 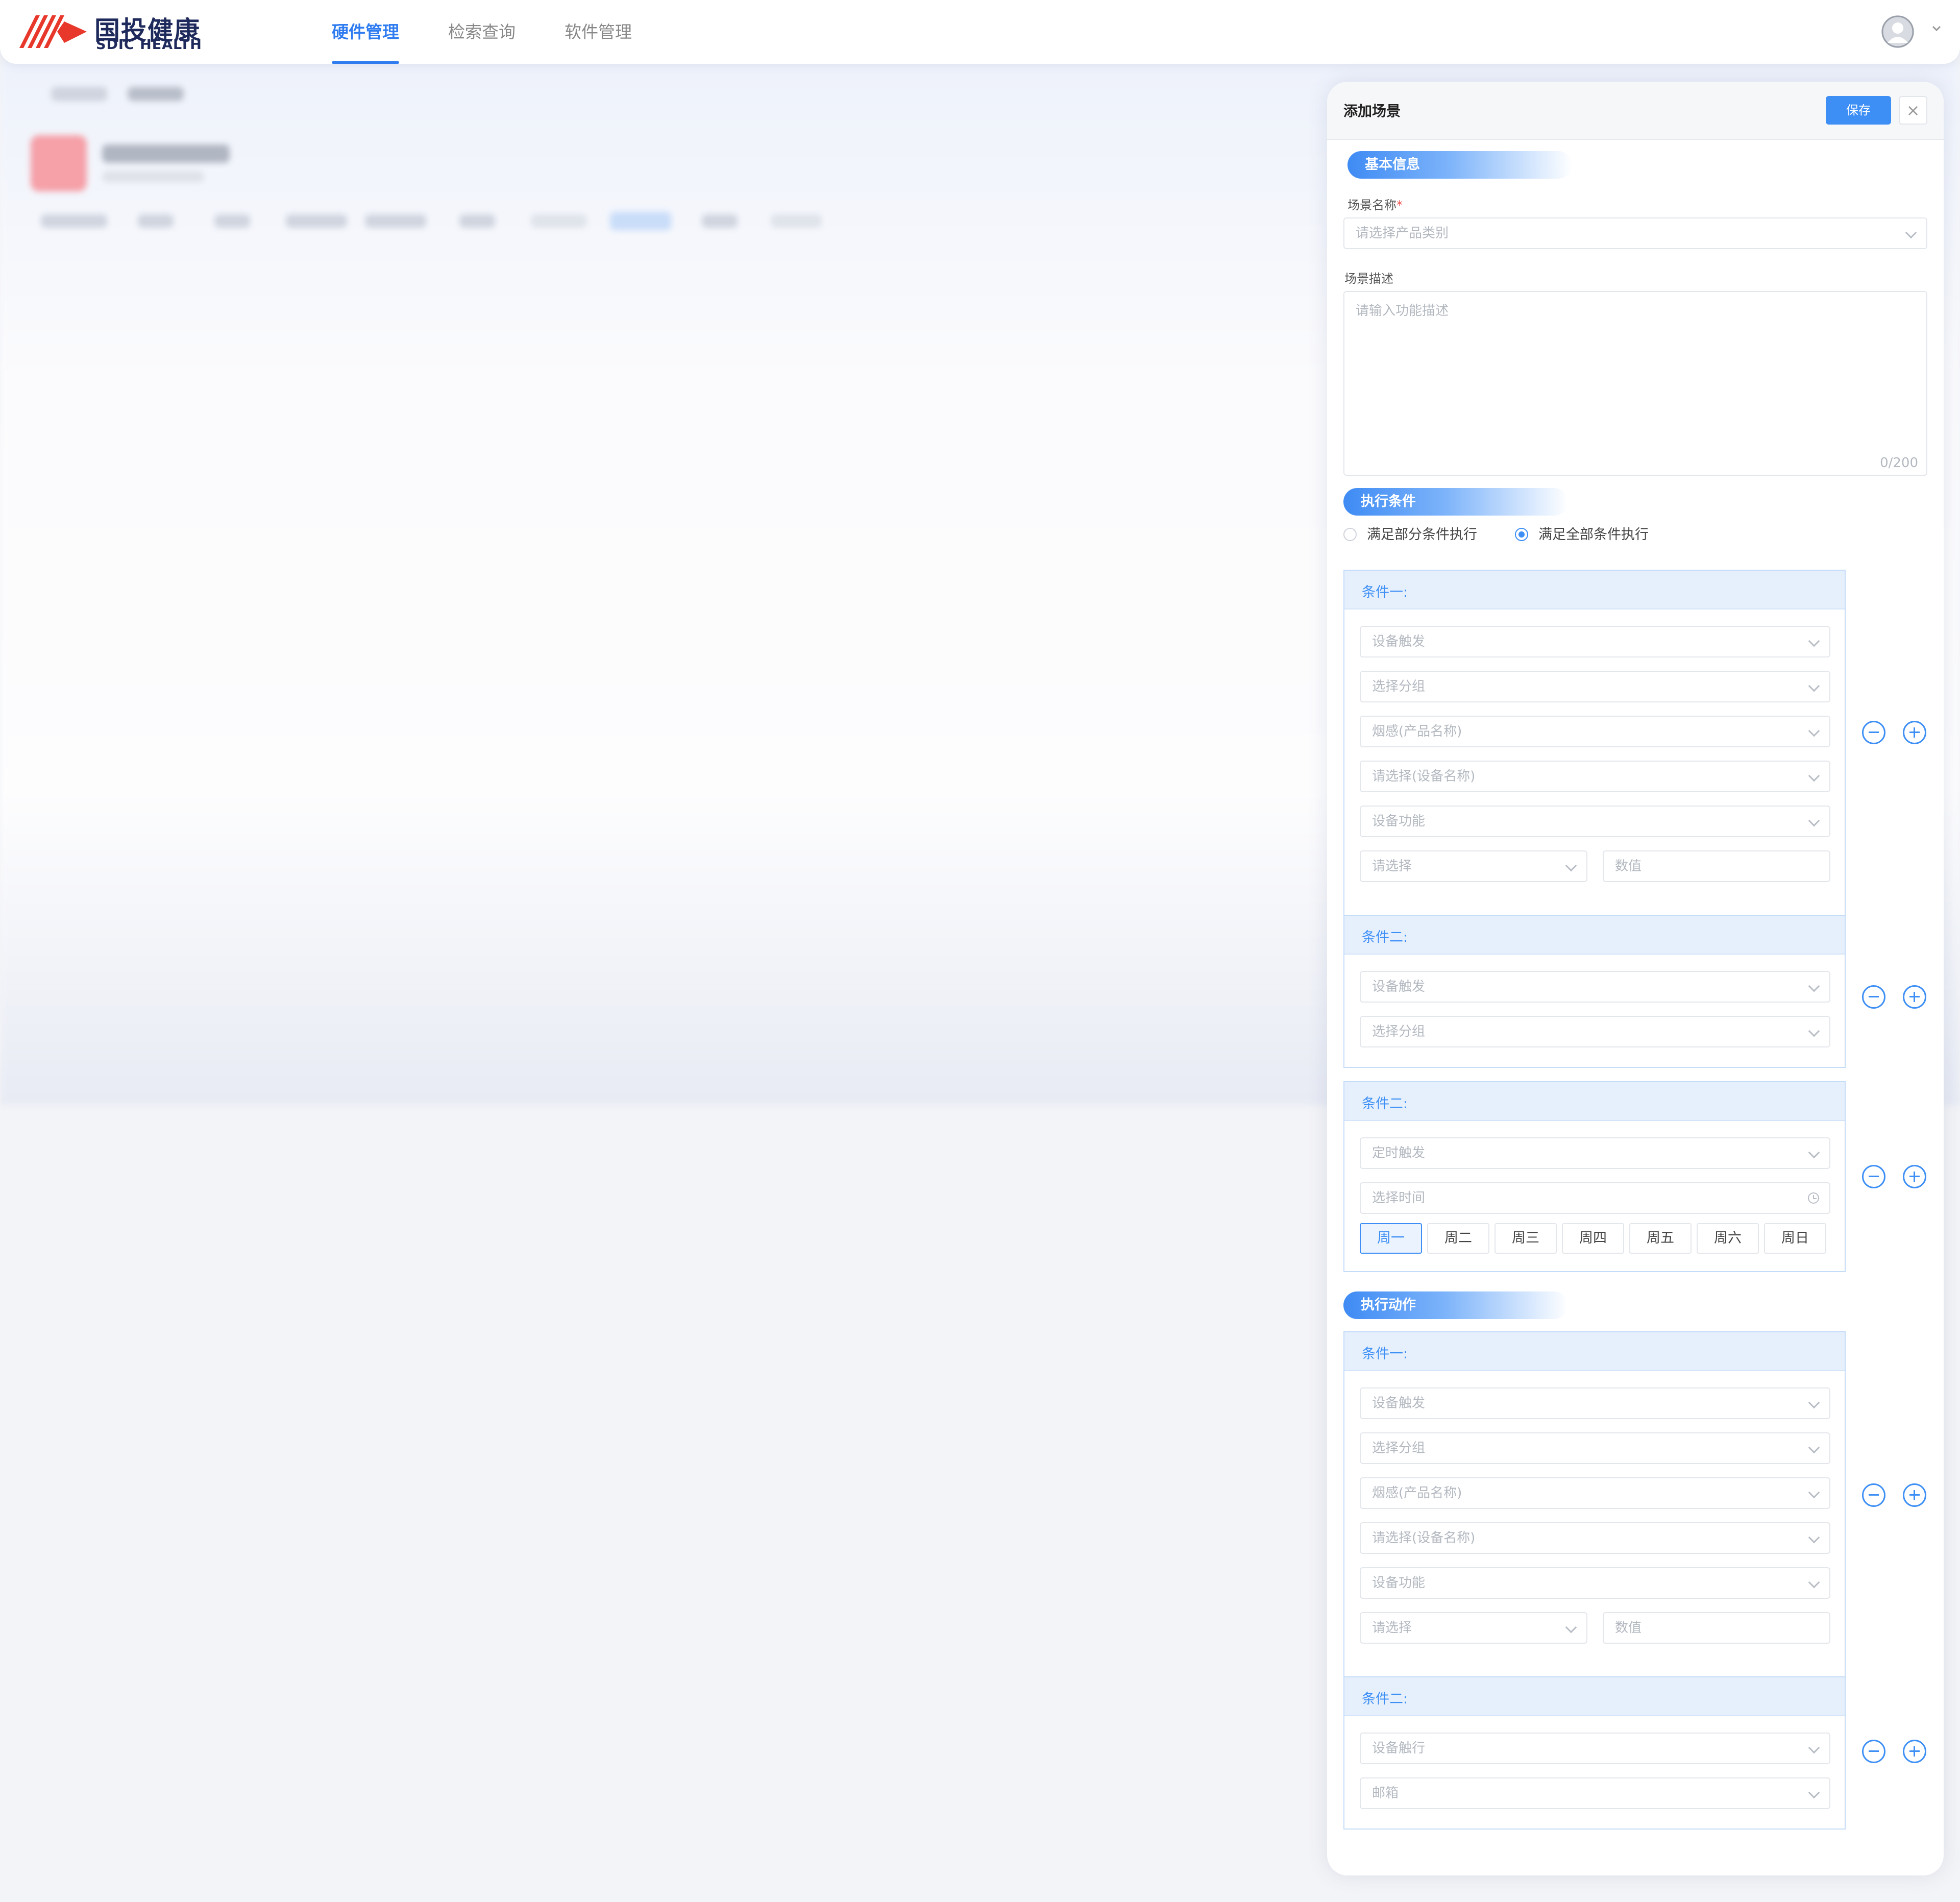 I want to click on brand-name-en: SDIC HEALTH, so click(x=149, y=45).